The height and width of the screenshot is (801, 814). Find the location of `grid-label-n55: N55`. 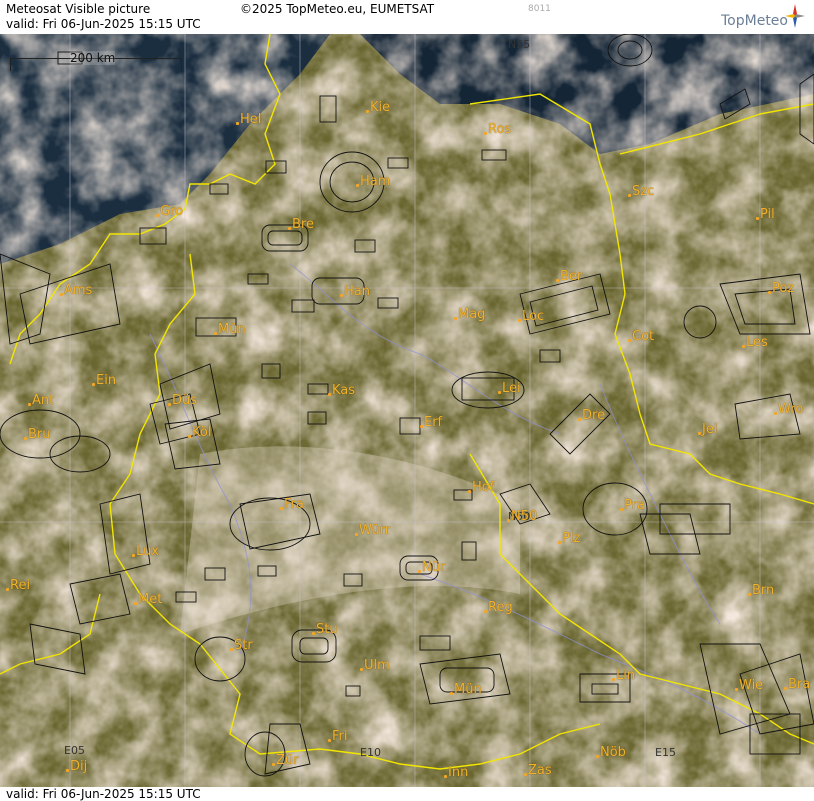

grid-label-n55: N55 is located at coordinates (519, 44).